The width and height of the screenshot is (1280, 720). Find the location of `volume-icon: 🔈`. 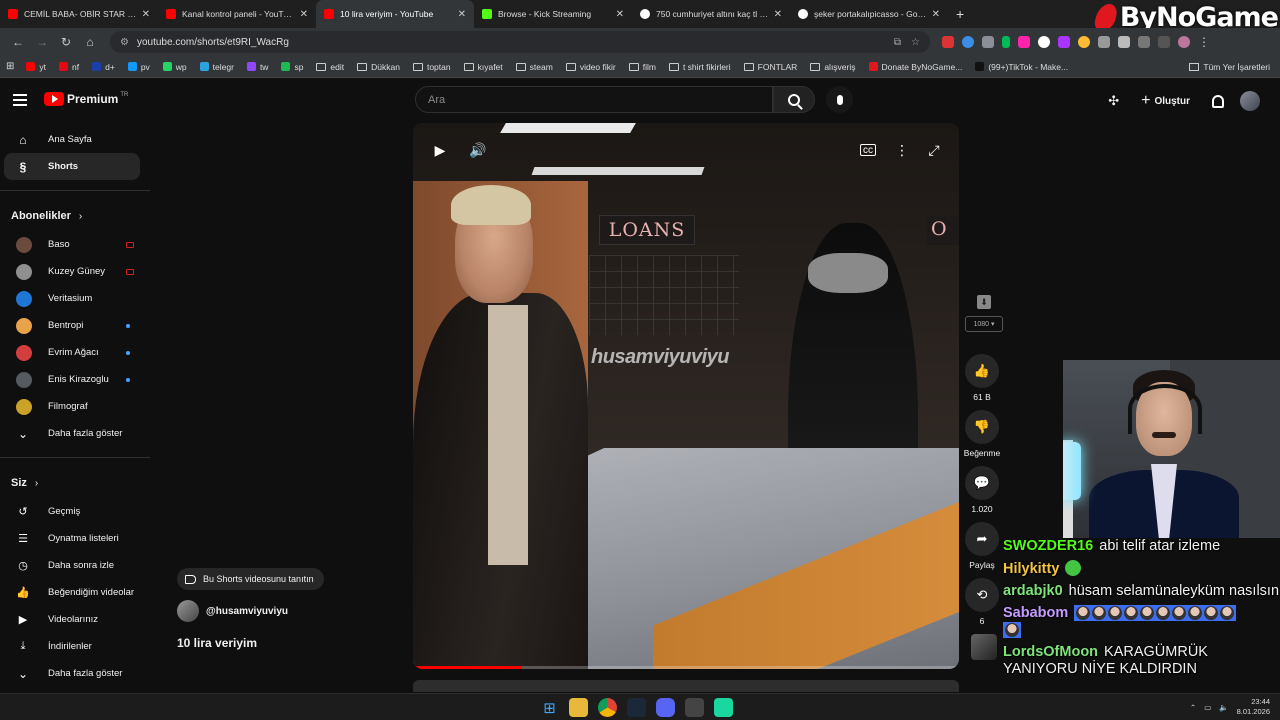

volume-icon: 🔈 is located at coordinates (1223, 707).